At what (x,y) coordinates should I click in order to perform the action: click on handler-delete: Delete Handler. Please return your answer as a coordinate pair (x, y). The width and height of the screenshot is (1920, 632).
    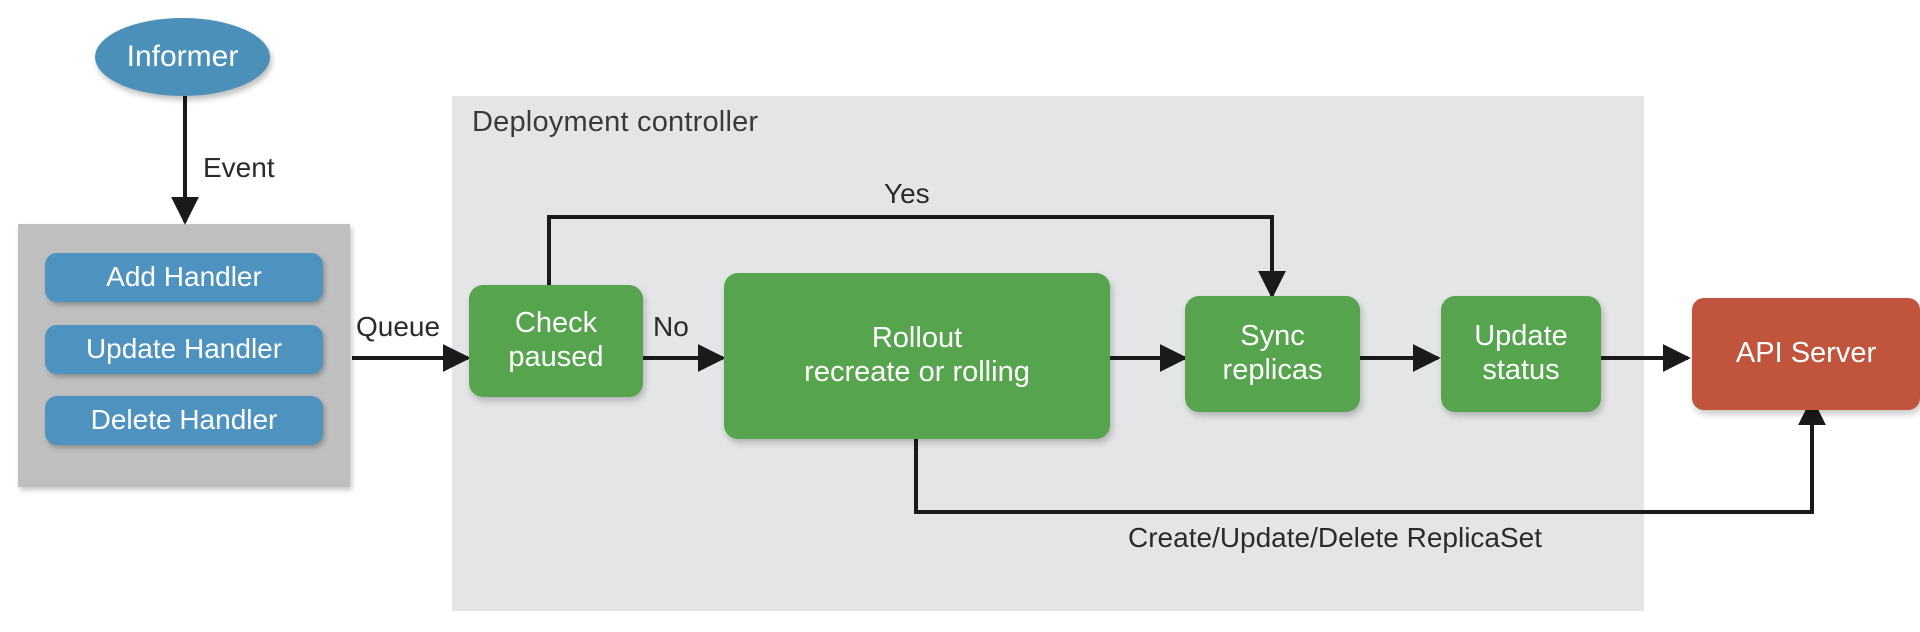
    Looking at the image, I should click on (184, 420).